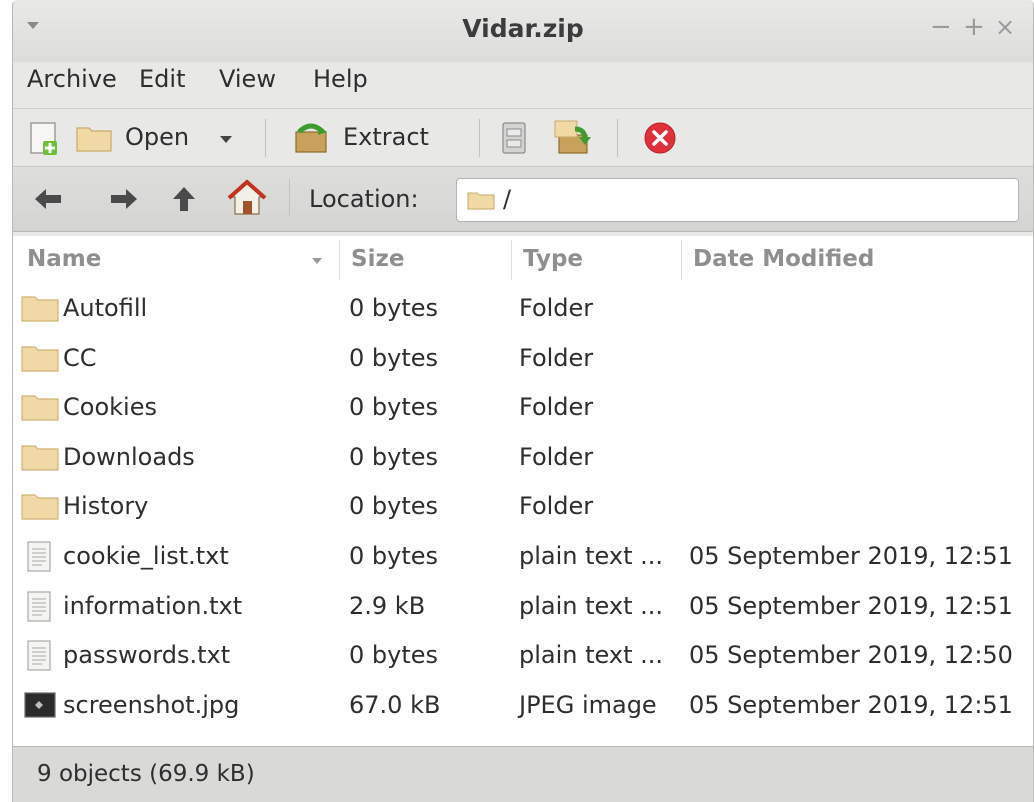  I want to click on location-value: /, so click(507, 199).